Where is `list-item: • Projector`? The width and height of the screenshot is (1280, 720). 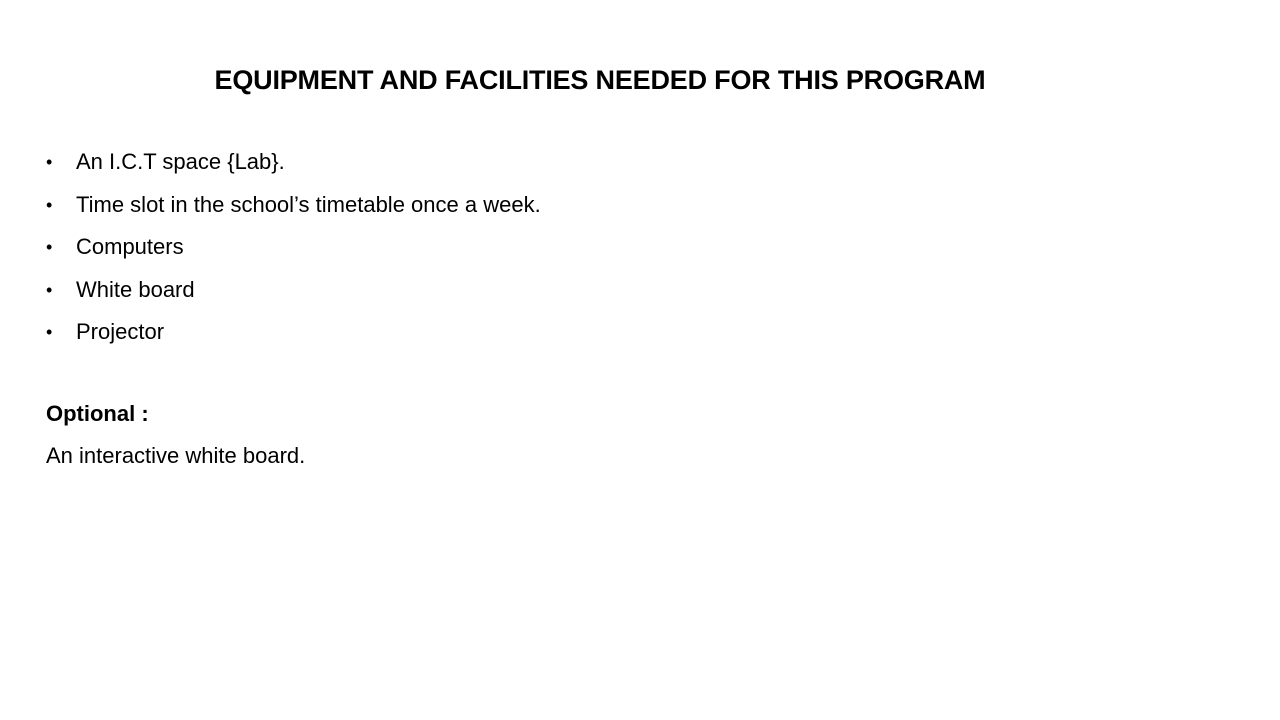 list-item: • Projector is located at coordinates (293, 337).